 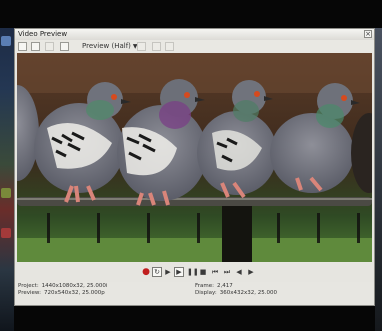 What do you see at coordinates (368, 34) in the screenshot?
I see `close-button: ×` at bounding box center [368, 34].